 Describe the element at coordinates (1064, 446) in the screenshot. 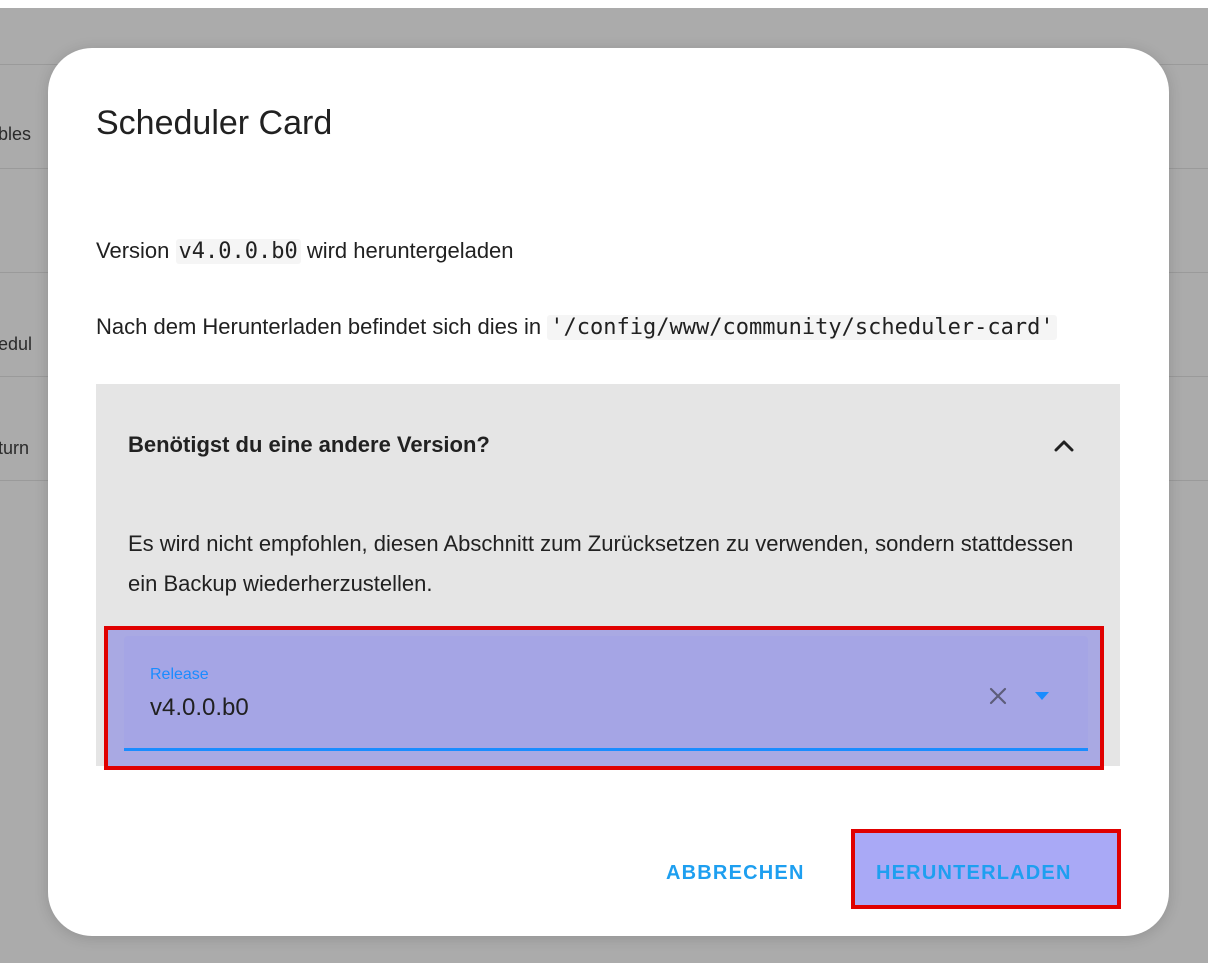

I see `chevron-up-icon` at that location.